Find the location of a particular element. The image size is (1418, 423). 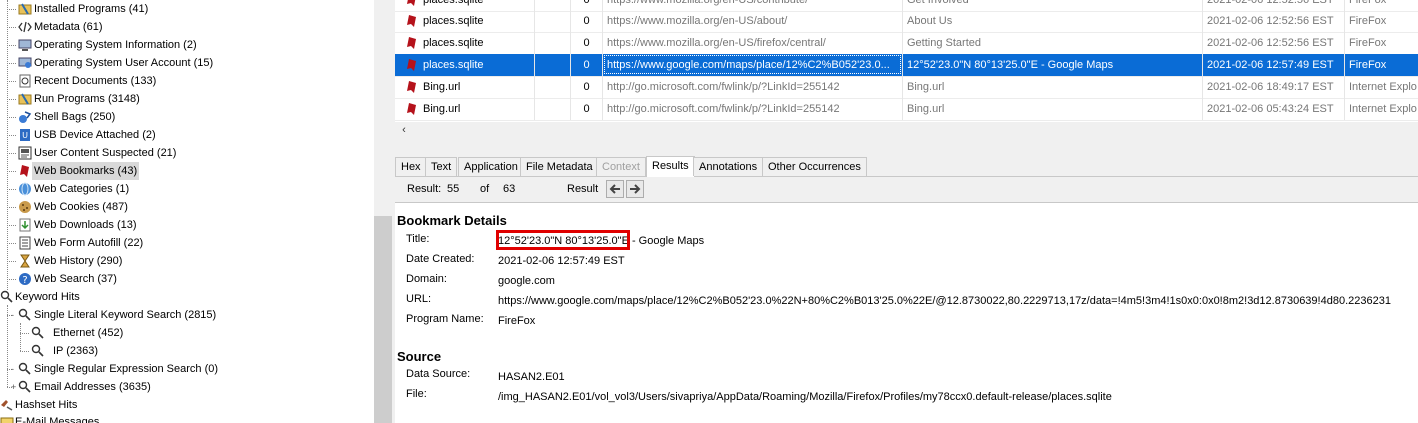

result-navigation-bar: Result: 55 of 63 Result is located at coordinates (906, 190).